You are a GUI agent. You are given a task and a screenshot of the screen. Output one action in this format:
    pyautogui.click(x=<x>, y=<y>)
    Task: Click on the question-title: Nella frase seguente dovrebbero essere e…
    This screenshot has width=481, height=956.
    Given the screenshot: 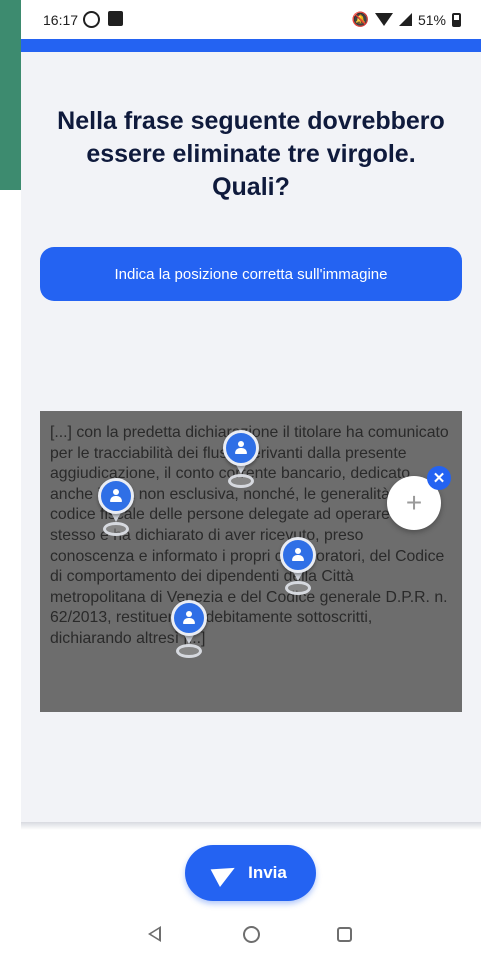 What is the action you would take?
    pyautogui.click(x=251, y=154)
    